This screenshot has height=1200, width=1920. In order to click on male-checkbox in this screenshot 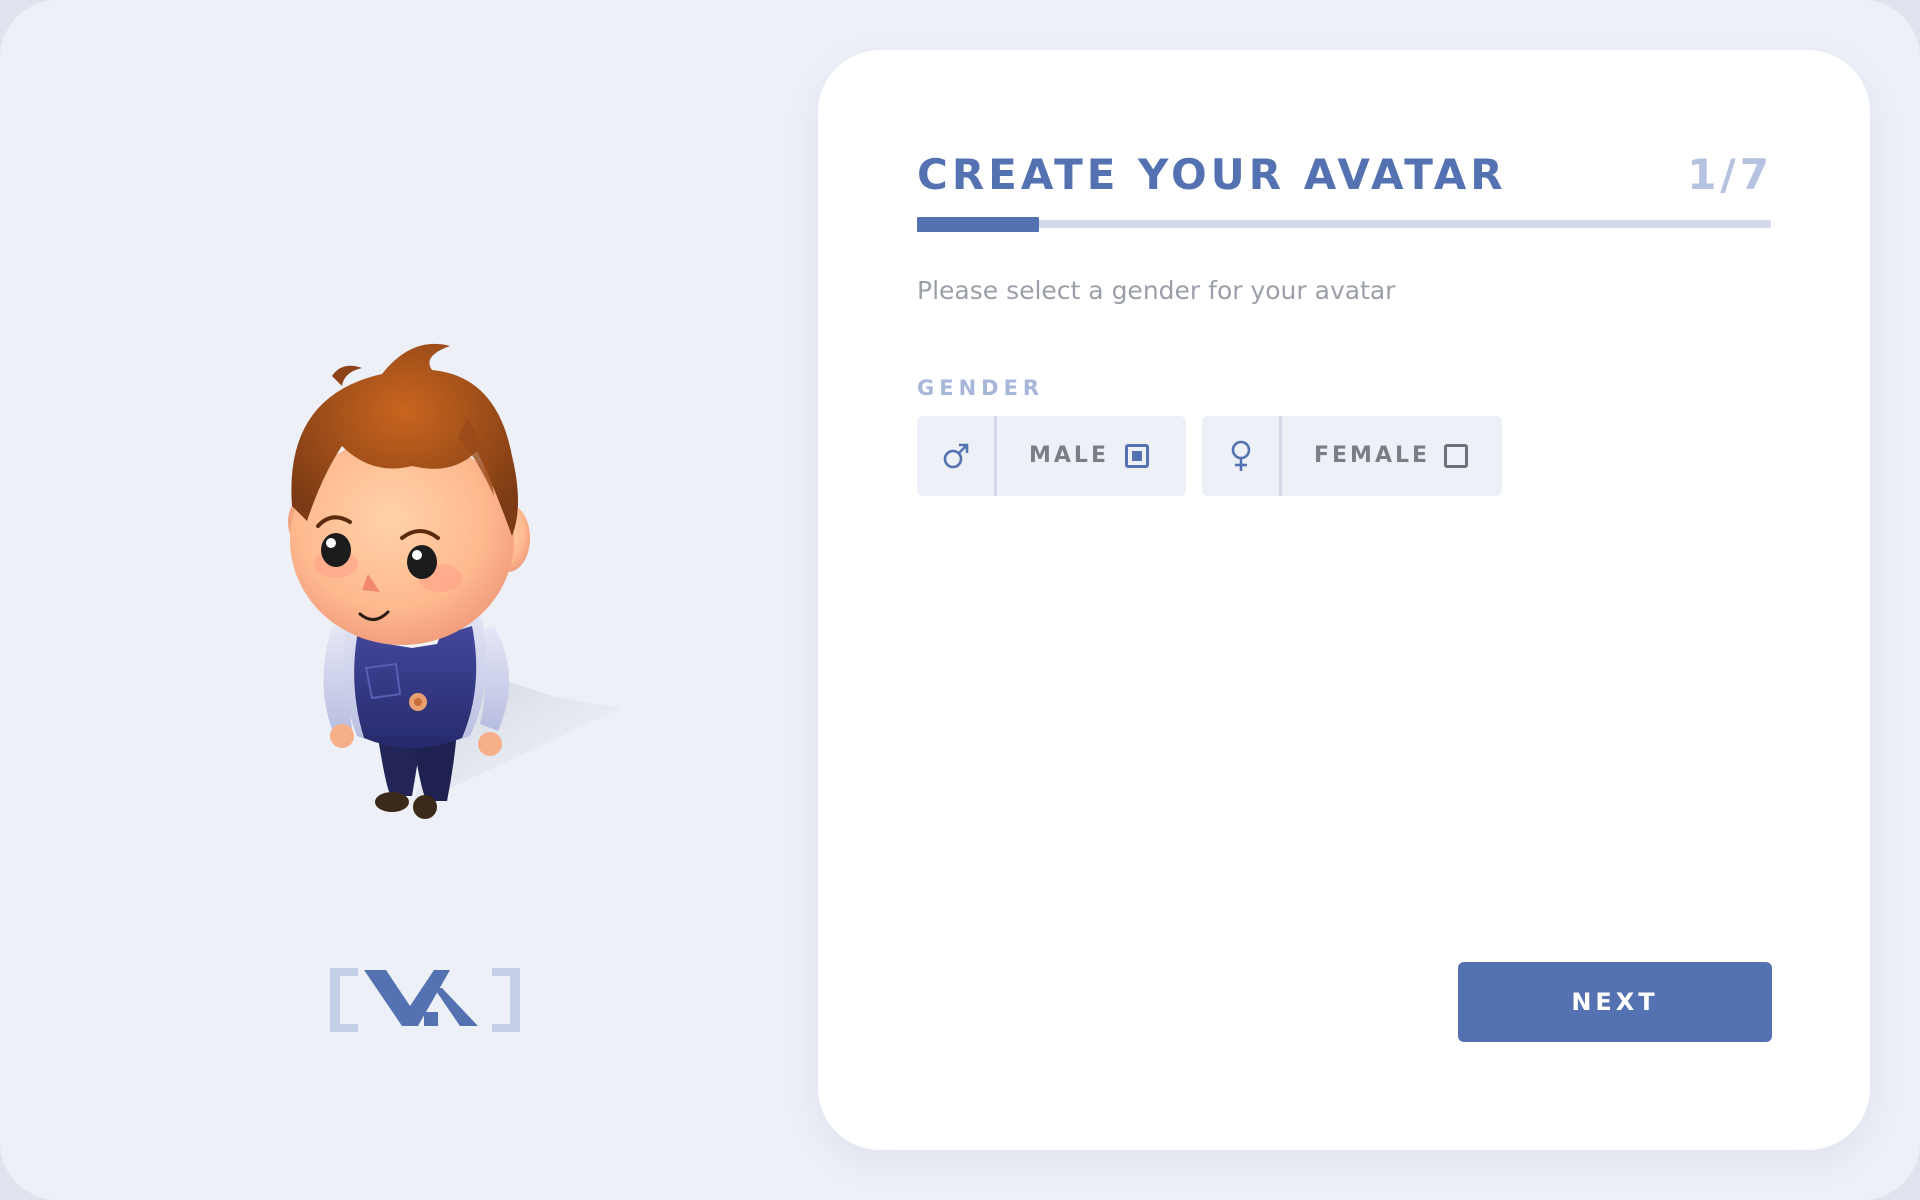, I will do `click(1137, 456)`.